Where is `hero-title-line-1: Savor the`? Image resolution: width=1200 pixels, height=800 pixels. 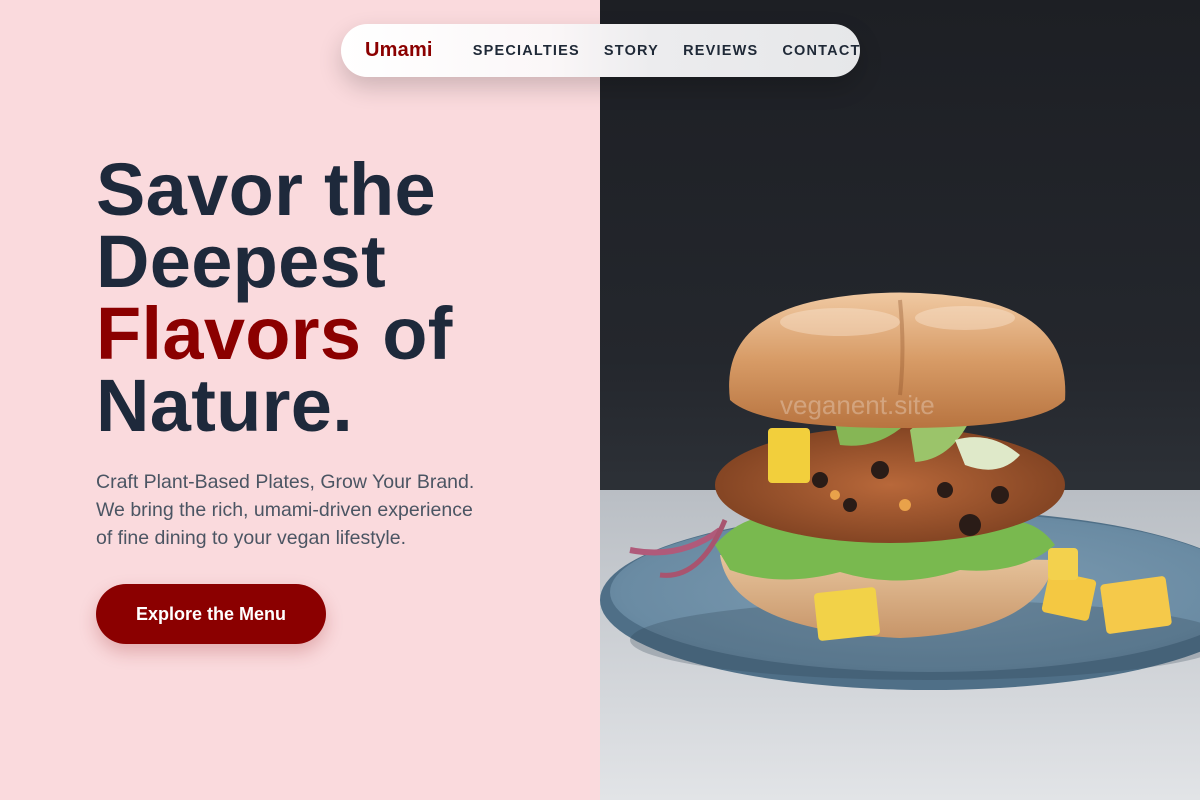 hero-title-line-1: Savor the is located at coordinates (266, 189).